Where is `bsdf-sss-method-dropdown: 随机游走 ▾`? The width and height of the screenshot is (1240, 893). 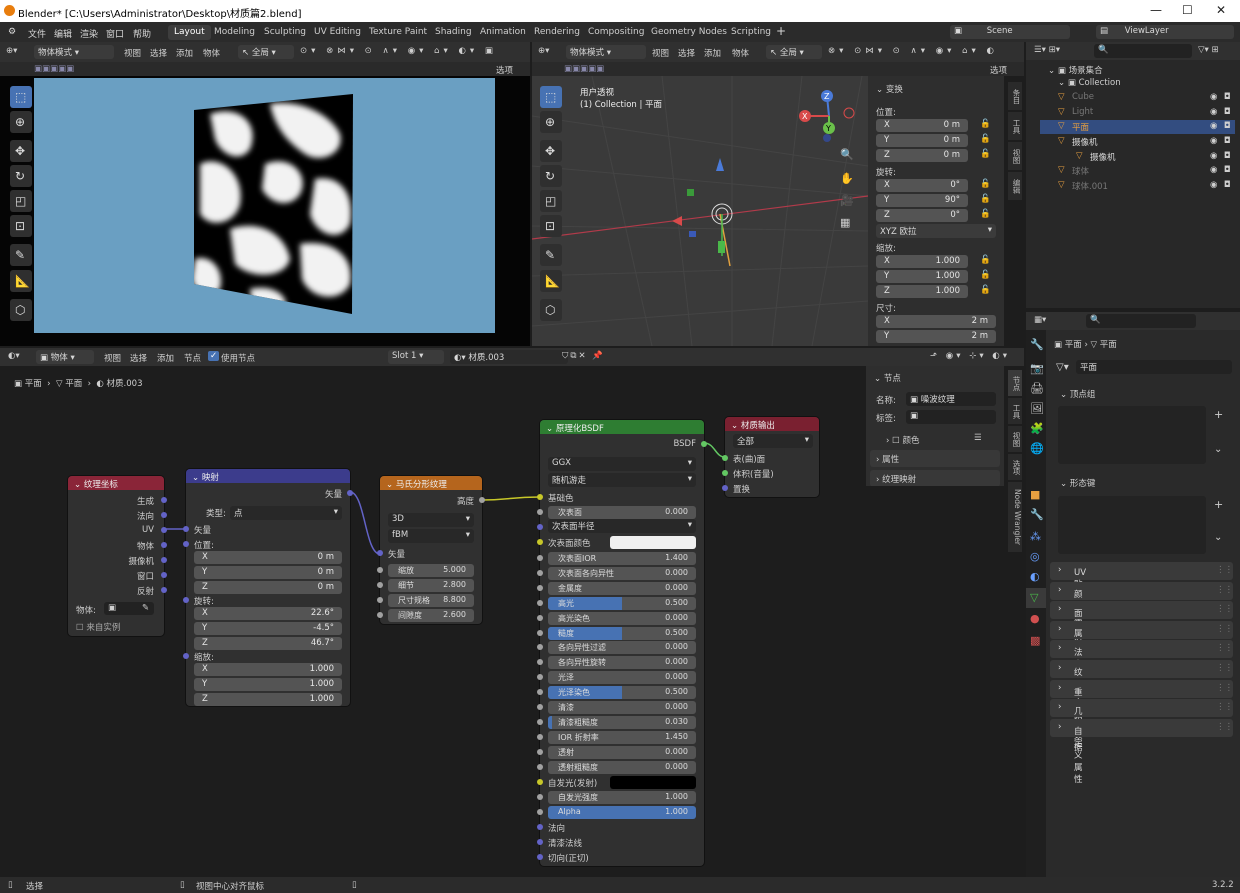
bsdf-sss-method-dropdown: 随机游走 ▾ is located at coordinates (622, 480).